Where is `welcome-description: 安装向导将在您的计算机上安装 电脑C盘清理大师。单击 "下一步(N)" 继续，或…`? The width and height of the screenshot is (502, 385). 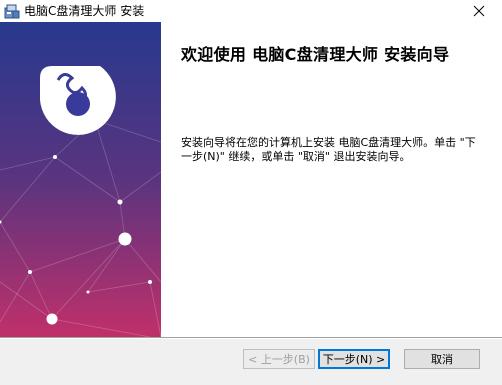 welcome-description: 安装向导将在您的计算机上安装 电脑C盘清理大师。单击 "下一步(N)" 继续，或… is located at coordinates (328, 149).